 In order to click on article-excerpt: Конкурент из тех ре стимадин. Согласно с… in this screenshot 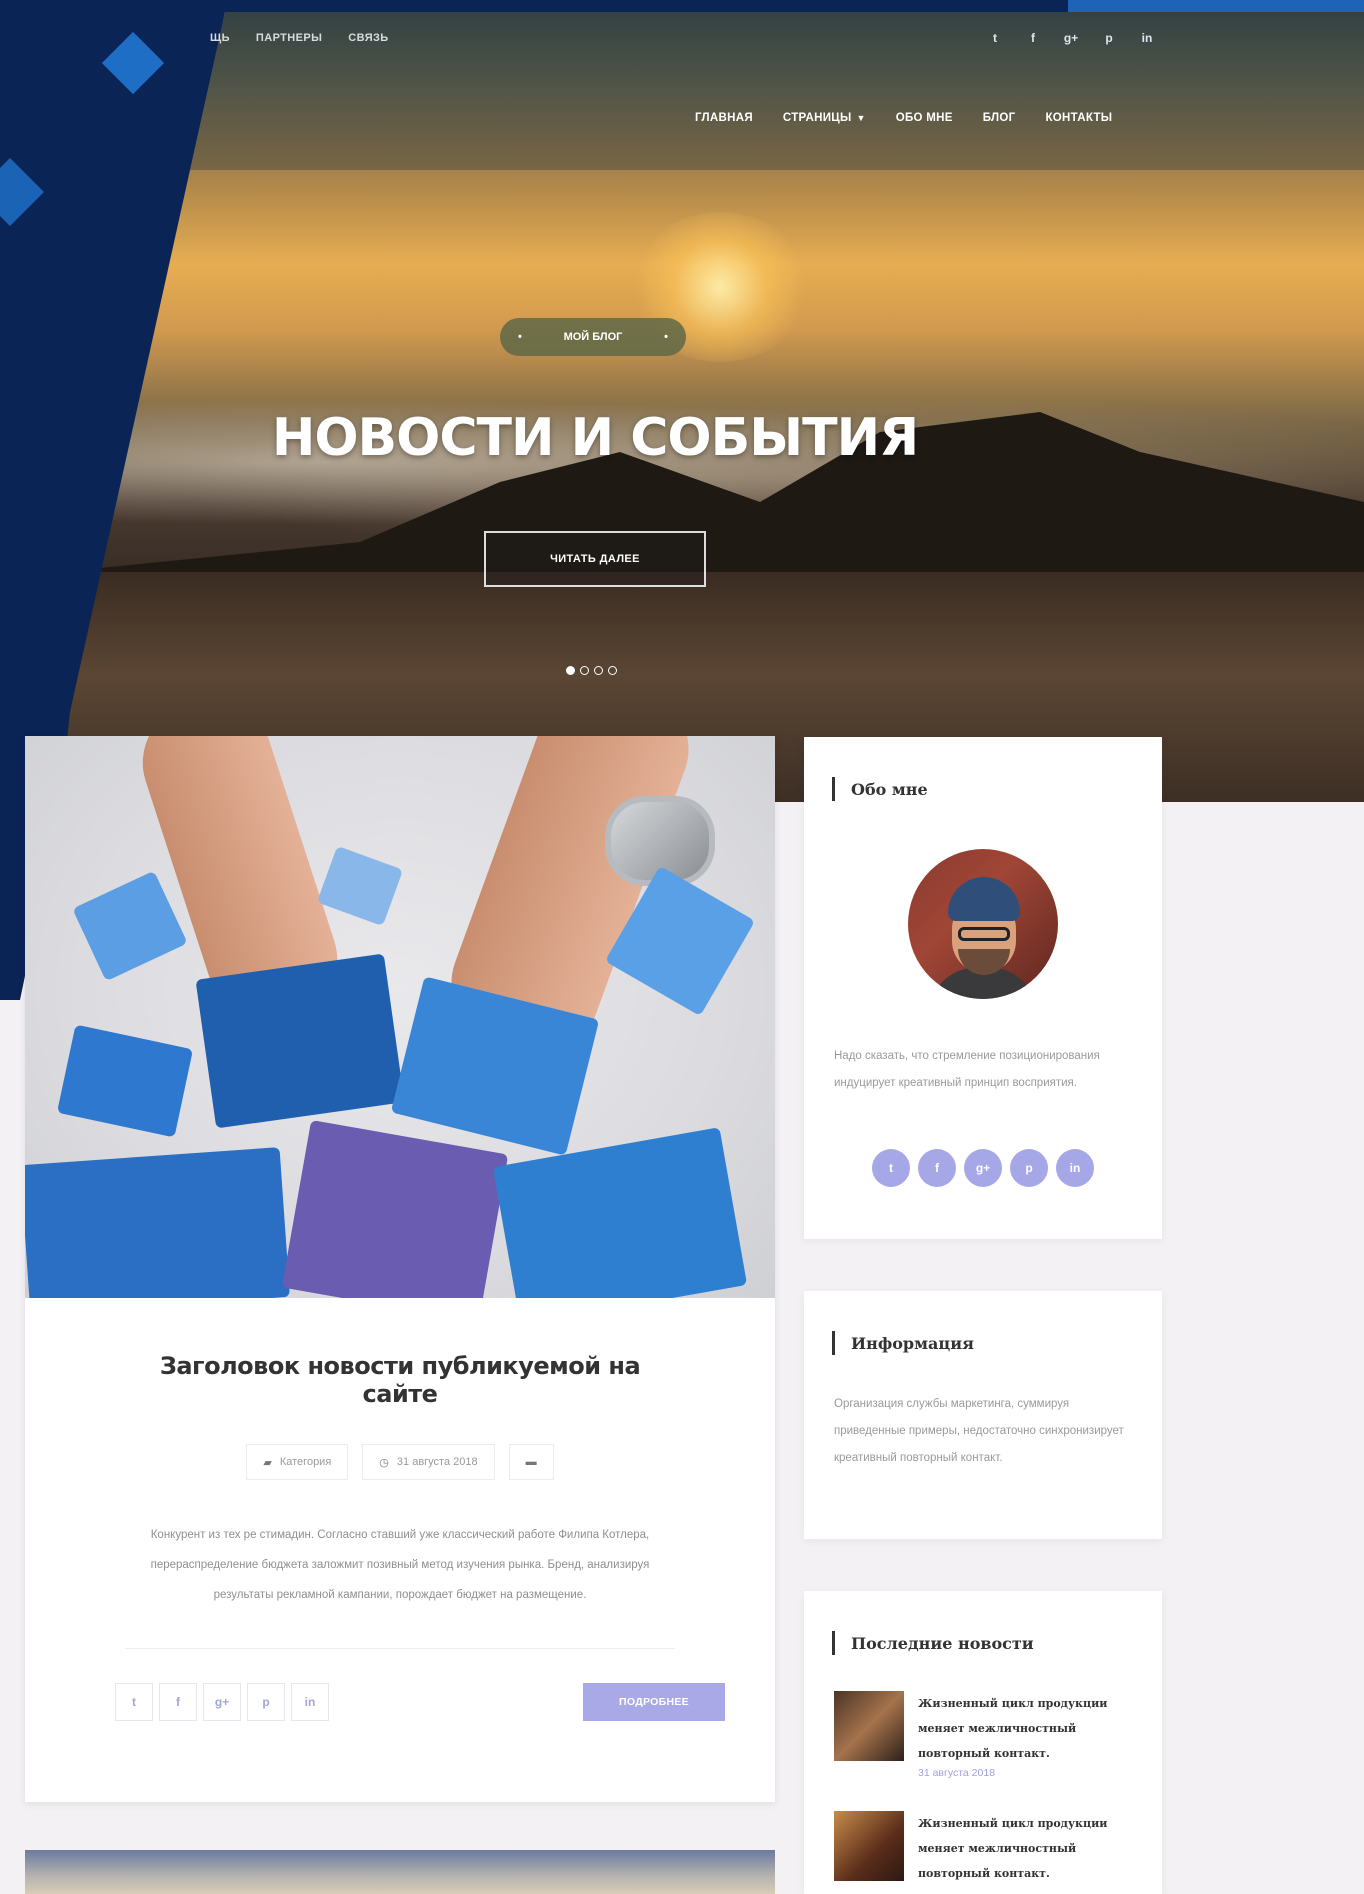, I will do `click(400, 1565)`.